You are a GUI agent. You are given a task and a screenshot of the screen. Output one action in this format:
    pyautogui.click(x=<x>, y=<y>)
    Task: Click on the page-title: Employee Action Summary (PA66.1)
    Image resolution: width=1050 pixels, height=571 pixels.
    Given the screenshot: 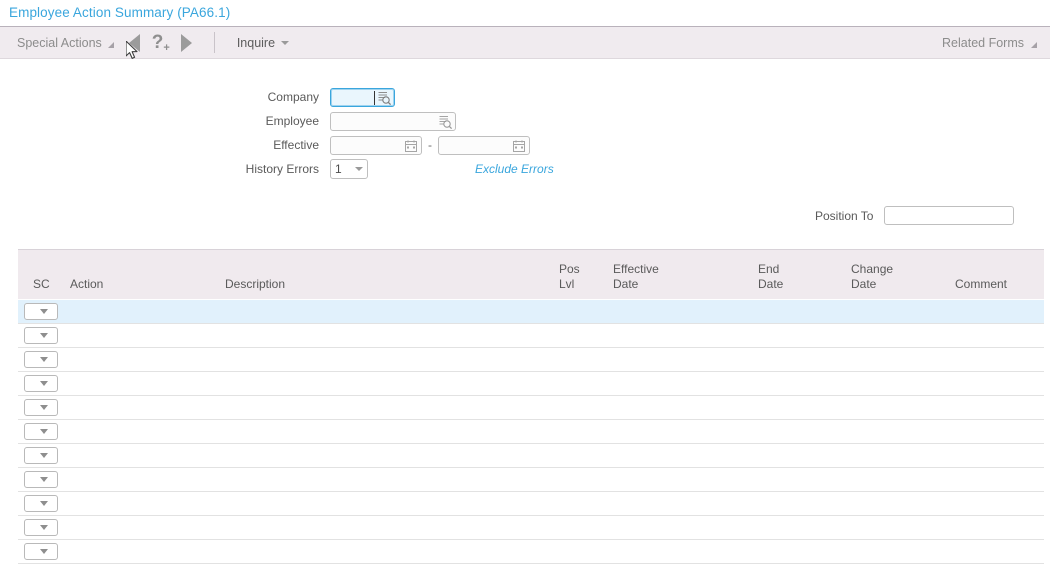 What is the action you would take?
    pyautogui.click(x=120, y=12)
    